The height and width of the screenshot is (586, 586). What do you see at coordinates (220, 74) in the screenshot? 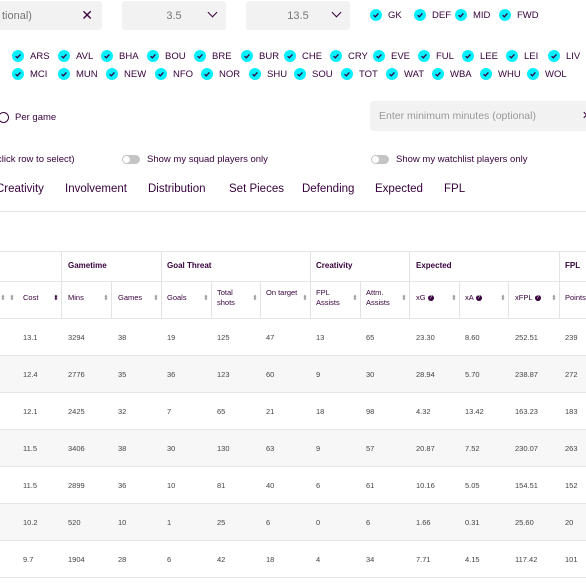
I see `team-checkbox-nor: NOR` at bounding box center [220, 74].